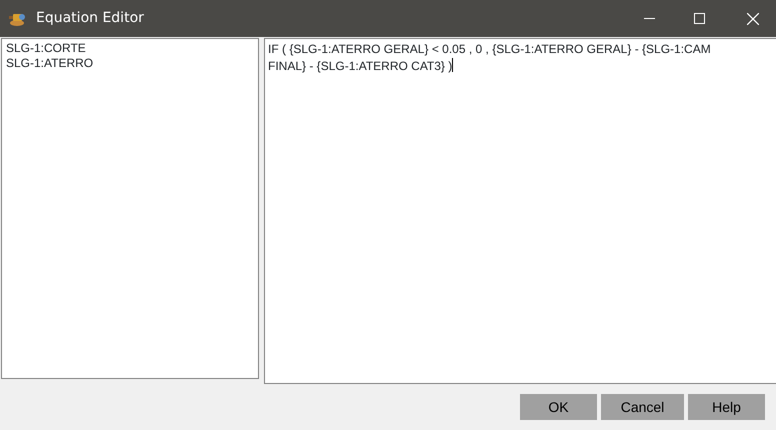 This screenshot has height=430, width=776. I want to click on variable-item: SLG-1:CORTE, so click(46, 48).